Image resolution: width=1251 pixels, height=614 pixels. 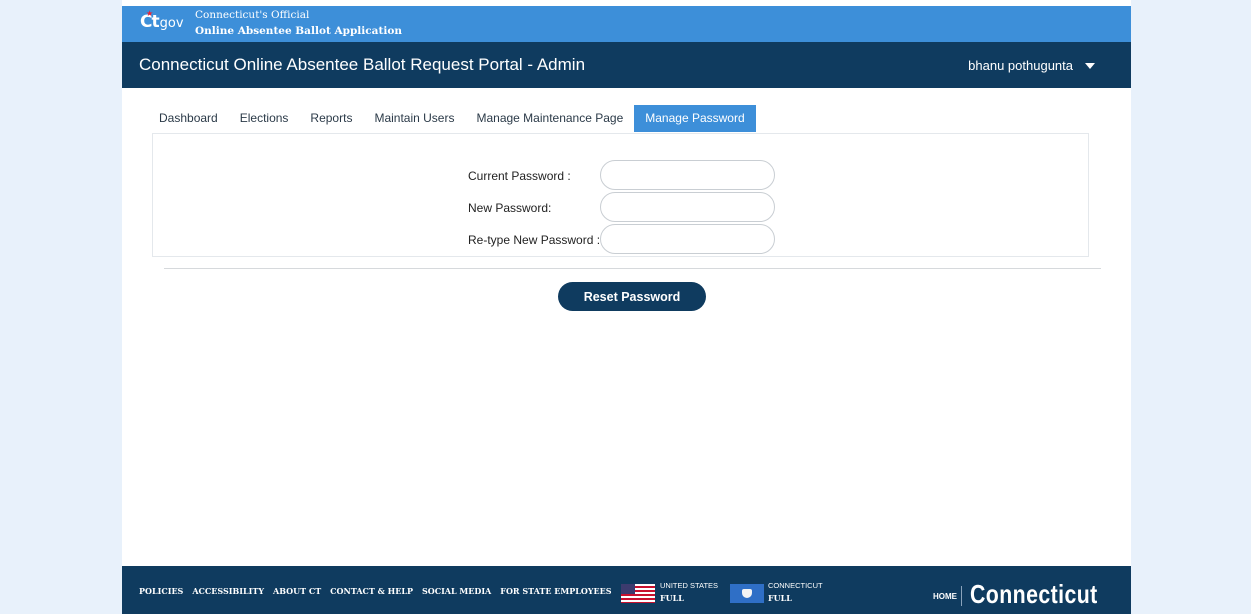 I want to click on tab-manage-password: Manage Password, so click(x=695, y=118).